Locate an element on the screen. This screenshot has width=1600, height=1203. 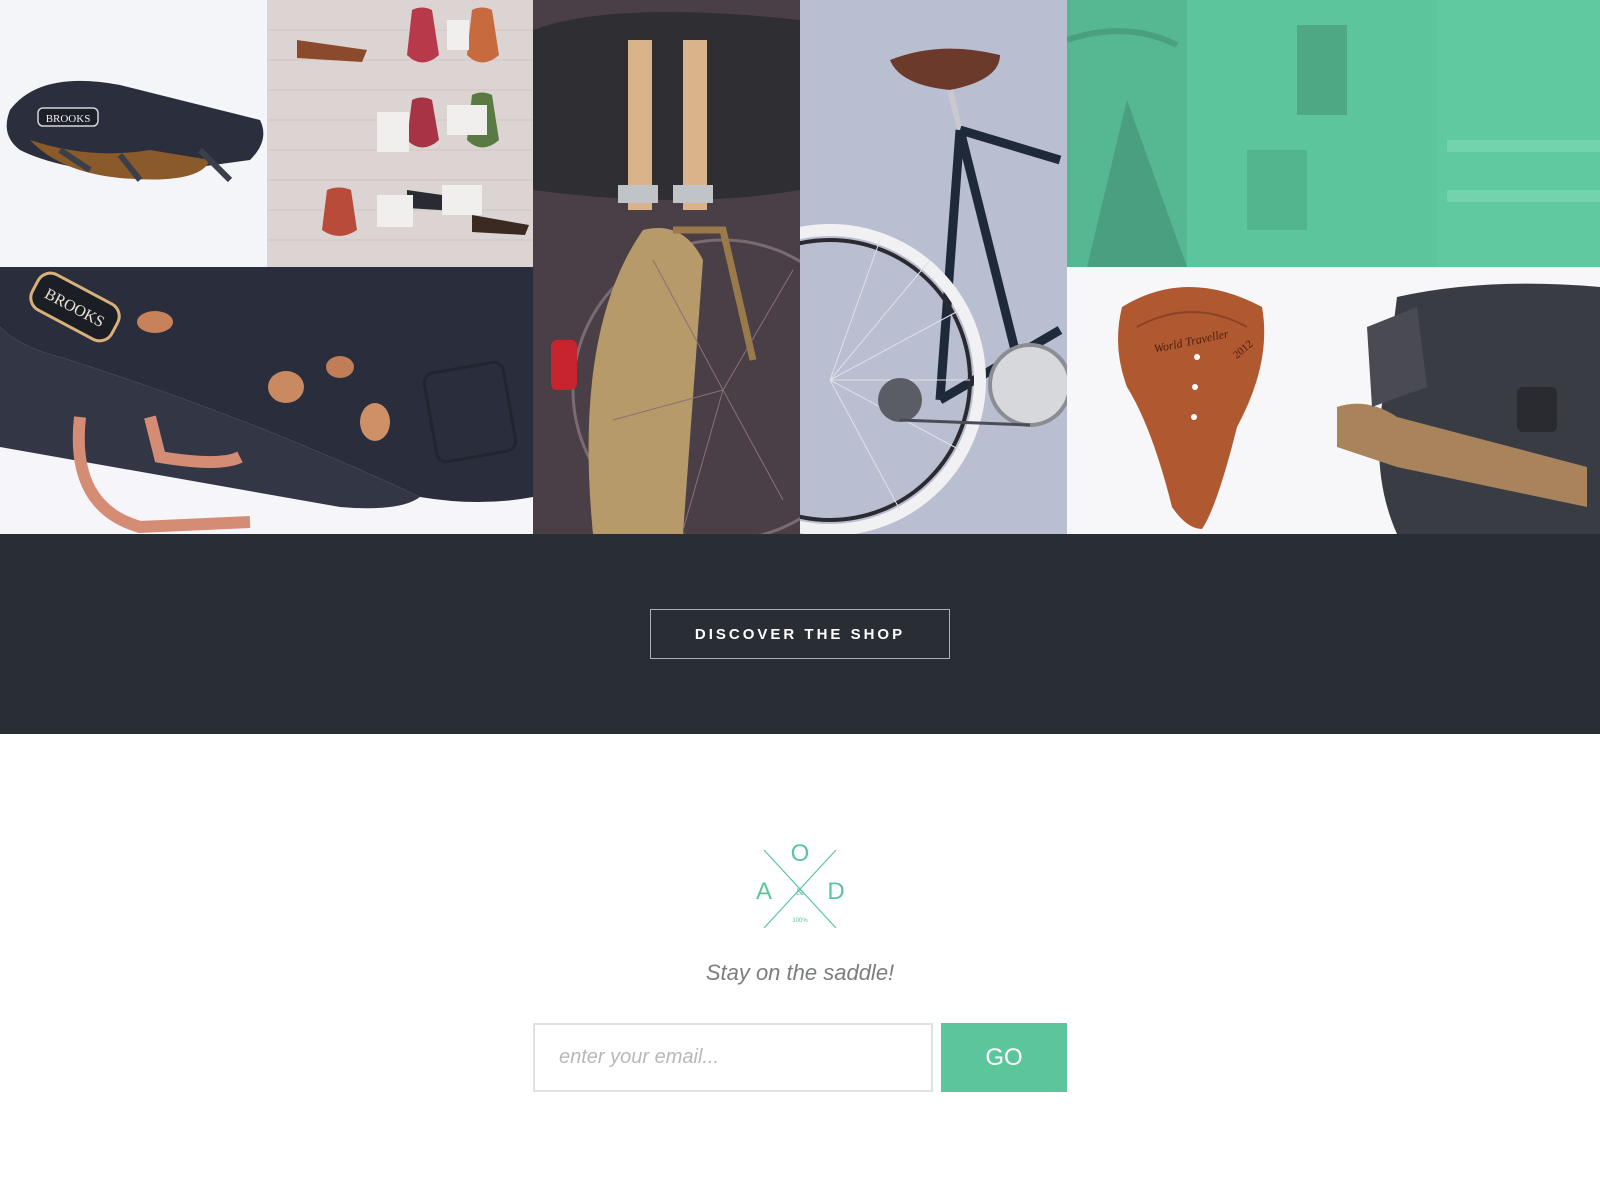
logo-letter-d: D is located at coordinates (836, 891).